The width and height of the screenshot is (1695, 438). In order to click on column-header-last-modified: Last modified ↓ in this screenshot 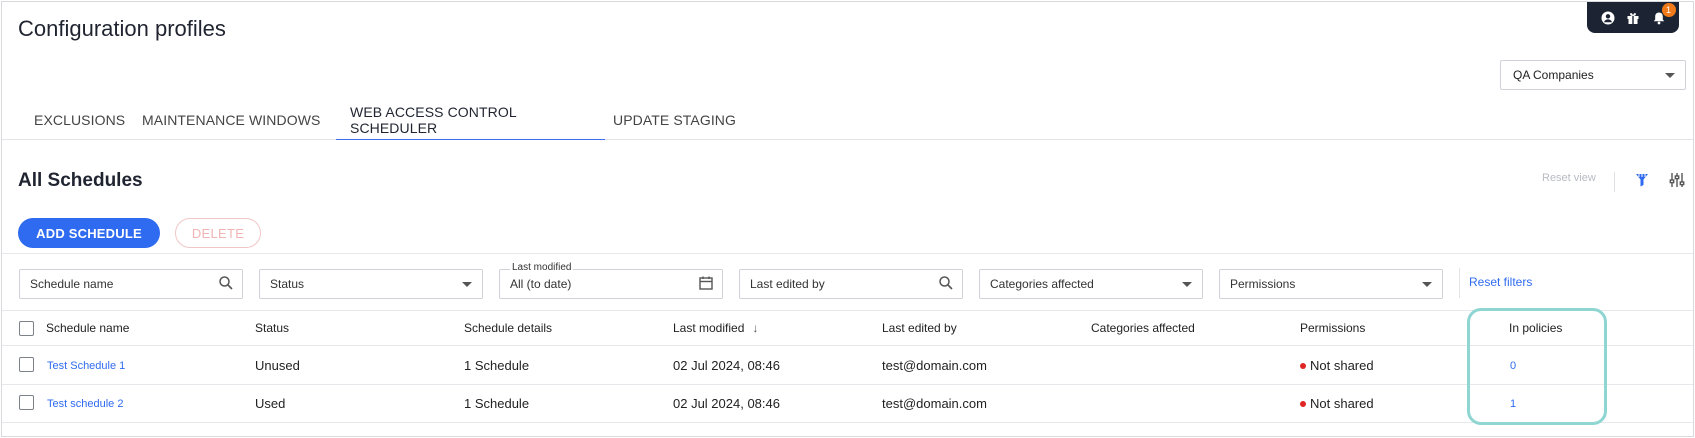, I will do `click(715, 328)`.